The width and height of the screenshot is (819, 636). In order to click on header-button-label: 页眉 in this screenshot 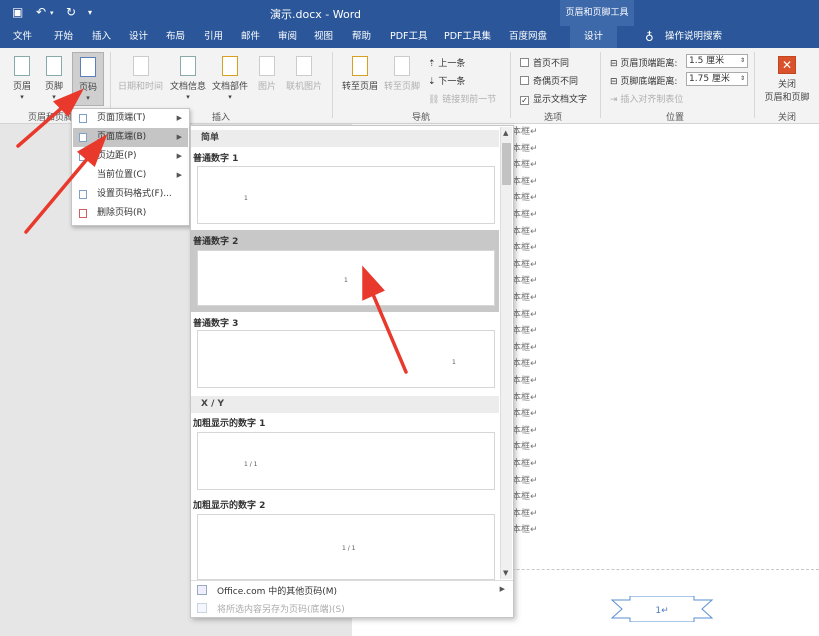, I will do `click(21, 87)`.